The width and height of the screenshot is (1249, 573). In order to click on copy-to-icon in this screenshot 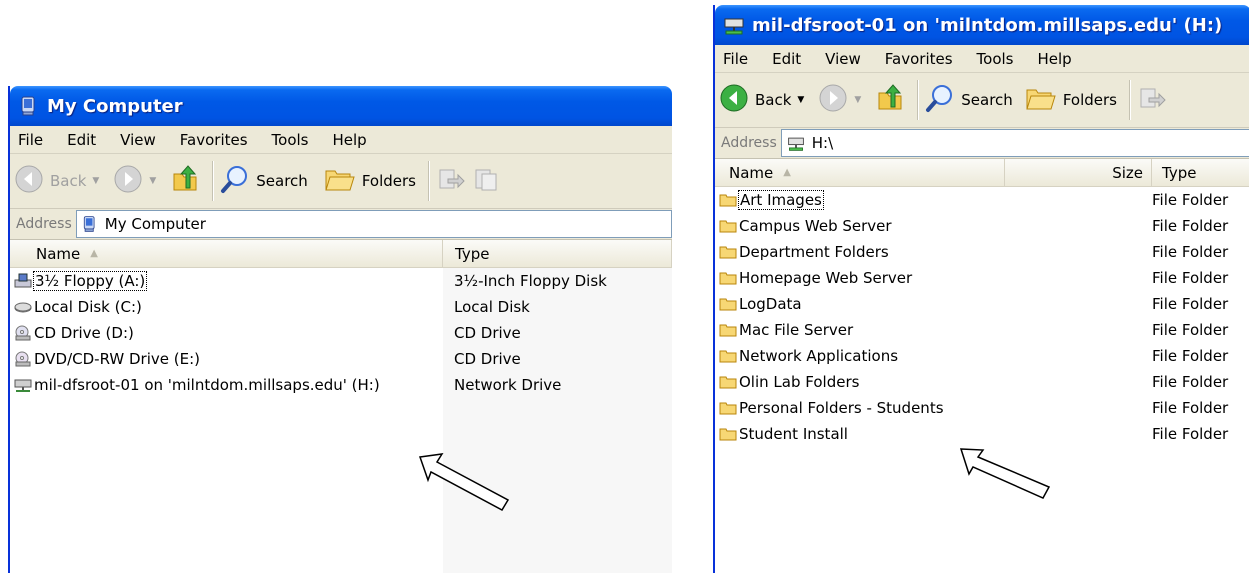, I will do `click(487, 181)`.